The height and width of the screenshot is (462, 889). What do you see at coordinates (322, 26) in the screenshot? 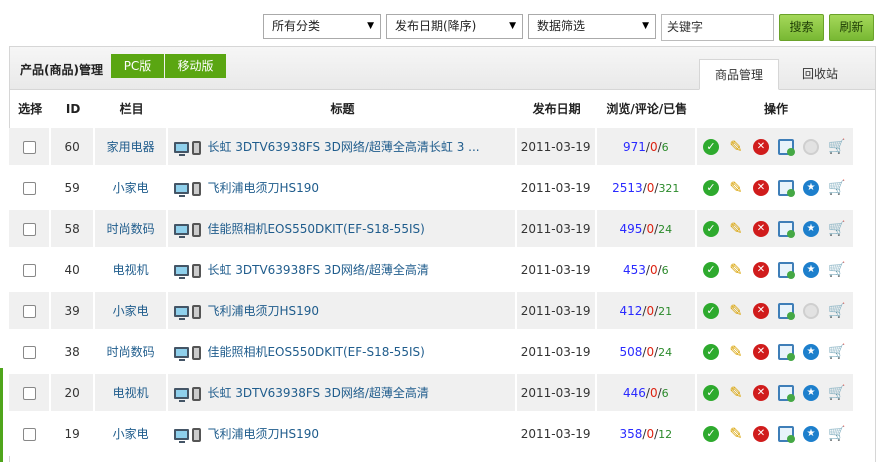
I see `category-select: 所有分类 ▼` at bounding box center [322, 26].